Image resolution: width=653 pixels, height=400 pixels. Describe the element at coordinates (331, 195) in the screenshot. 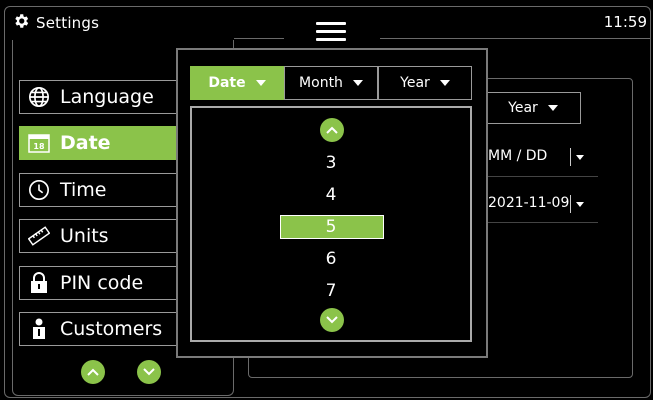

I see `picker-option: 4` at that location.